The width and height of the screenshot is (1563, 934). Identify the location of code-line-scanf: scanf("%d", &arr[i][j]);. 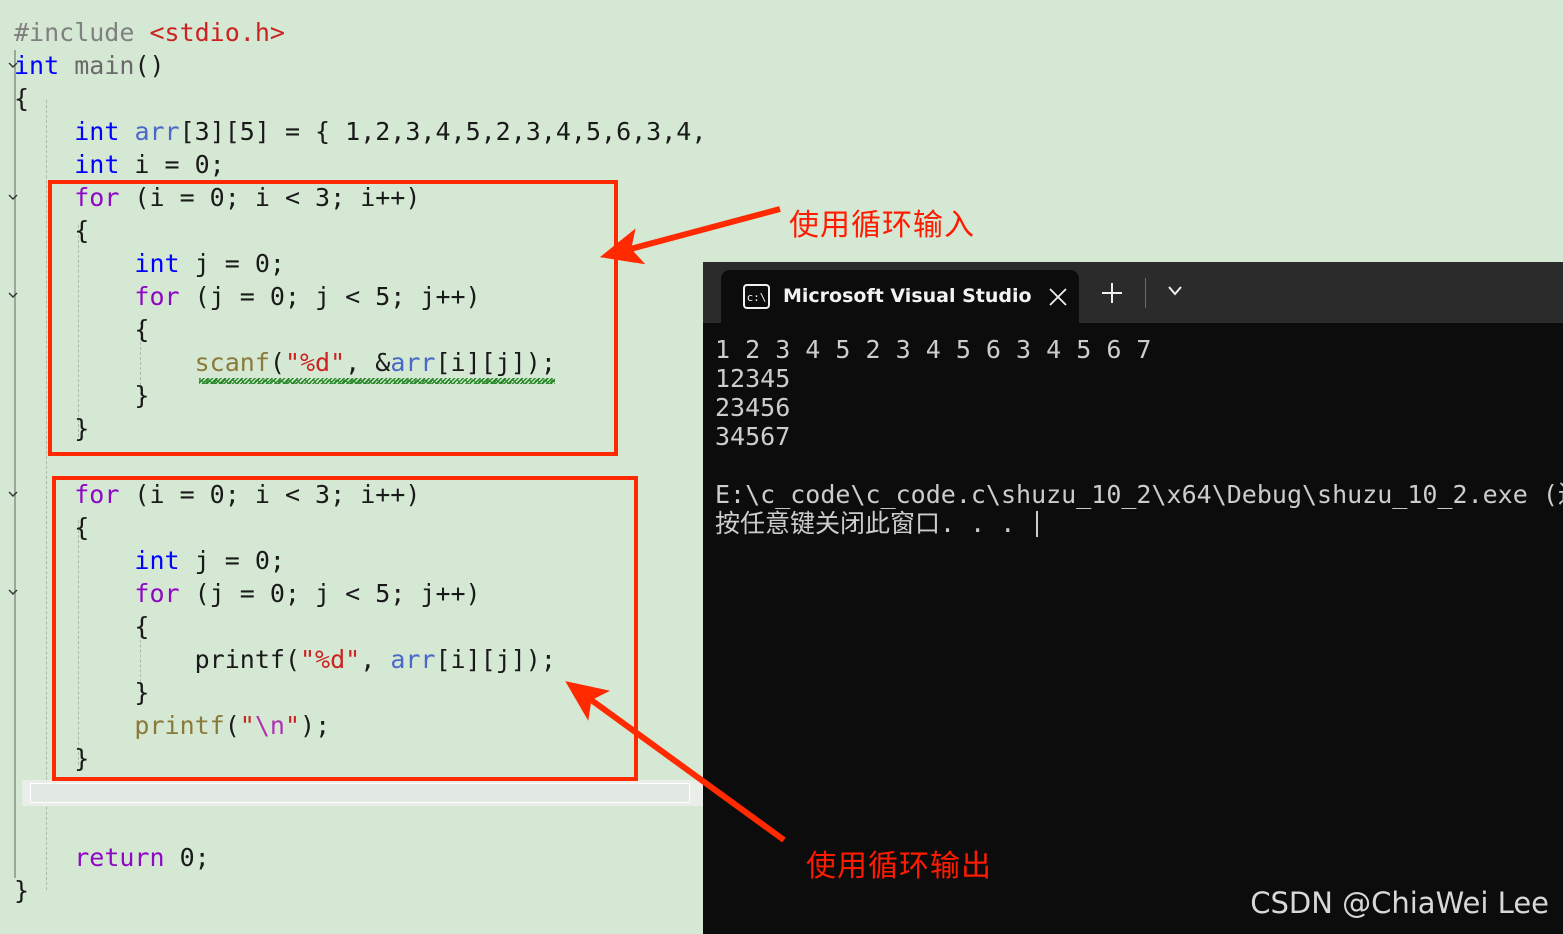
(285, 362).